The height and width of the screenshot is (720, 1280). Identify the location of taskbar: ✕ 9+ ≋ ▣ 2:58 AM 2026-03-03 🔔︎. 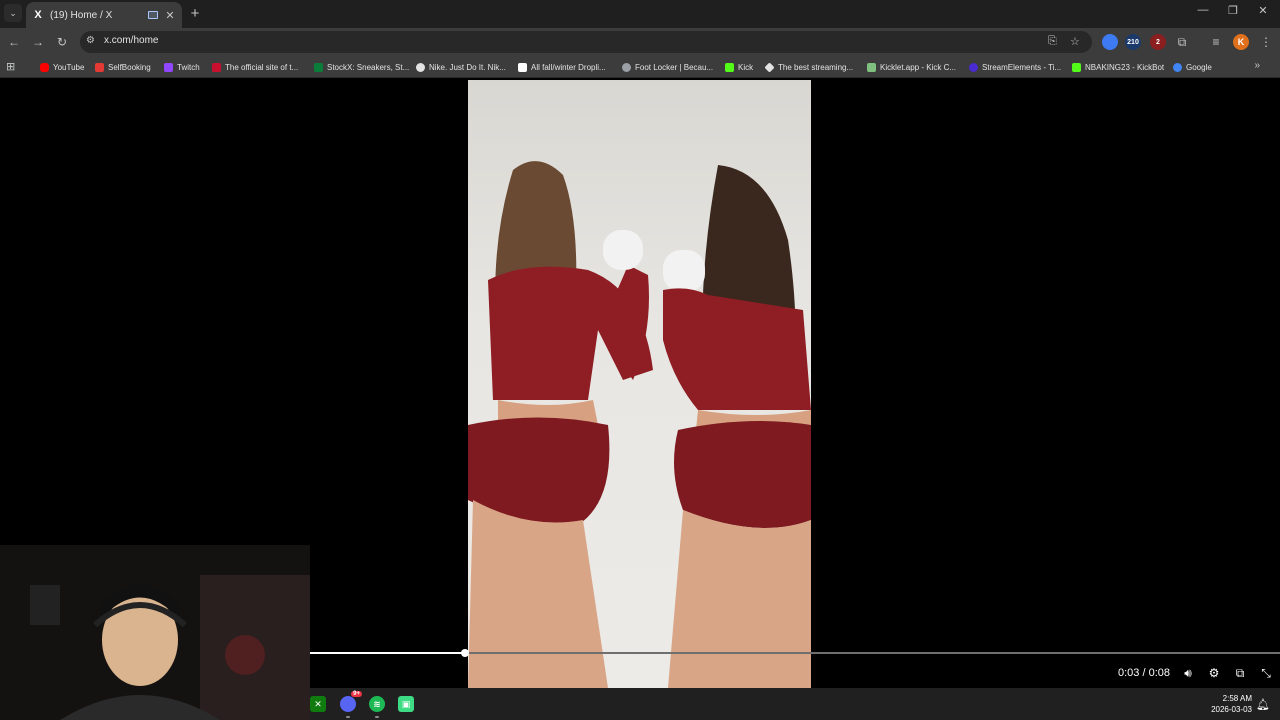
(795, 704).